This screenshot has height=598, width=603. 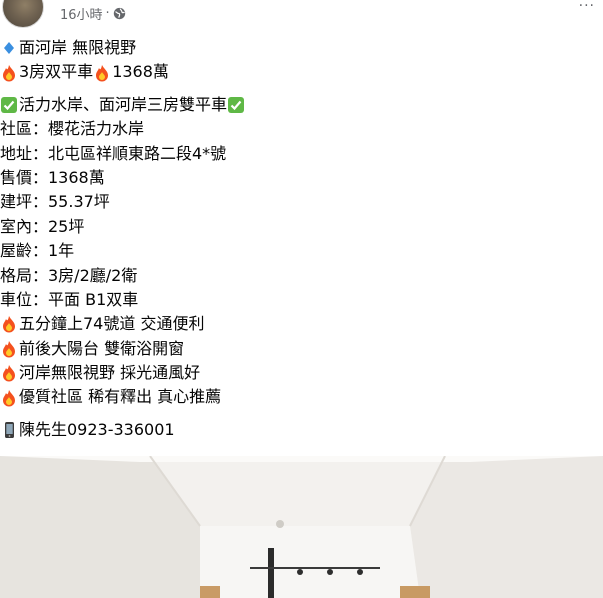 I want to click on post-line: 屋齡：1年, so click(x=301, y=251).